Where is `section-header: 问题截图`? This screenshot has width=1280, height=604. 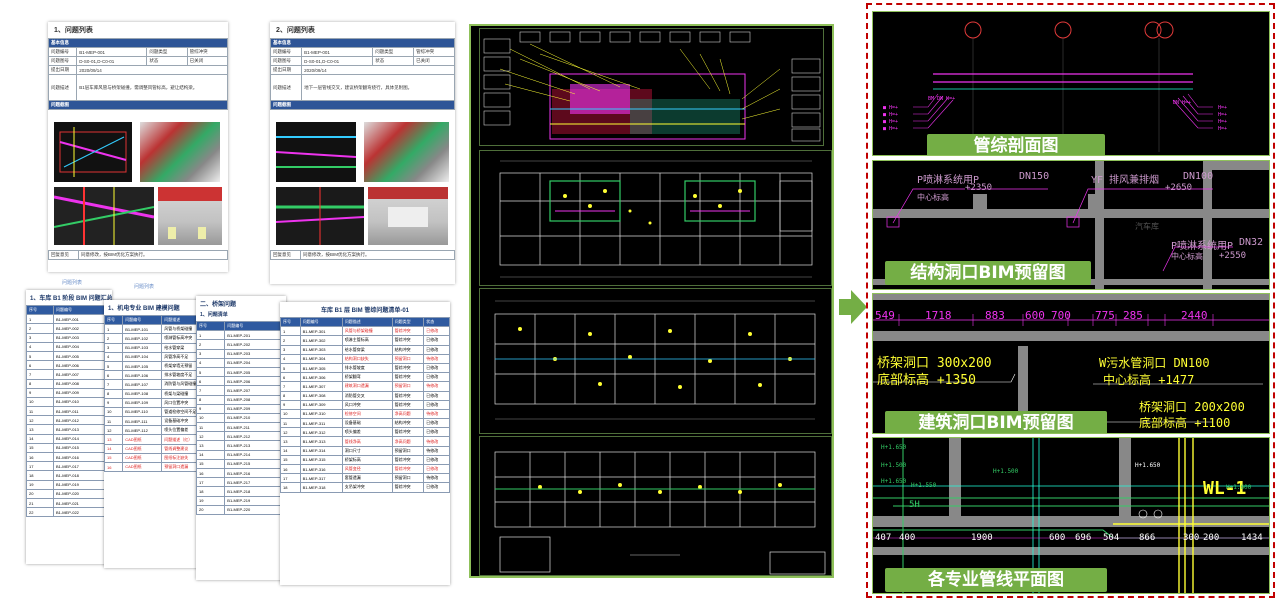
section-header: 问题截图 is located at coordinates (362, 105).